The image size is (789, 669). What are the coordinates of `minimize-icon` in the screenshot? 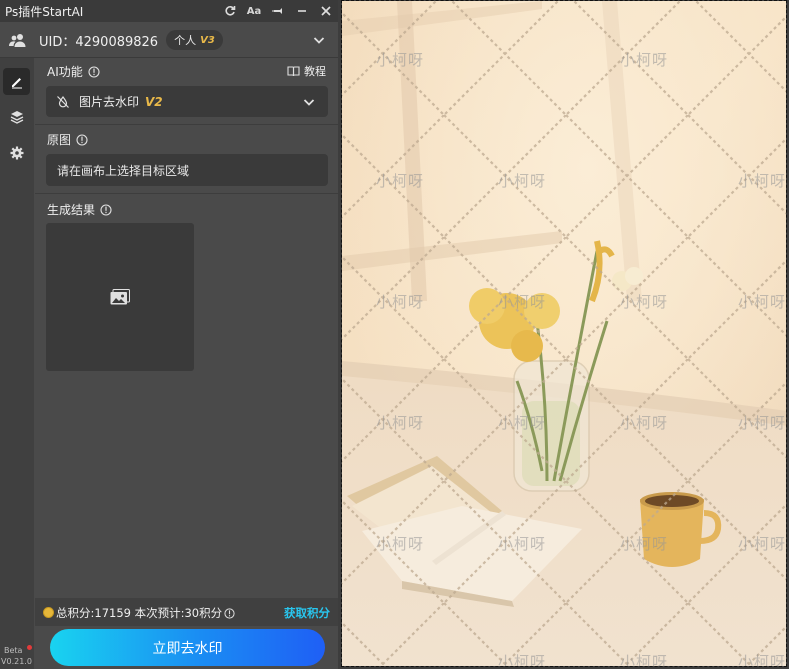 It's located at (302, 11).